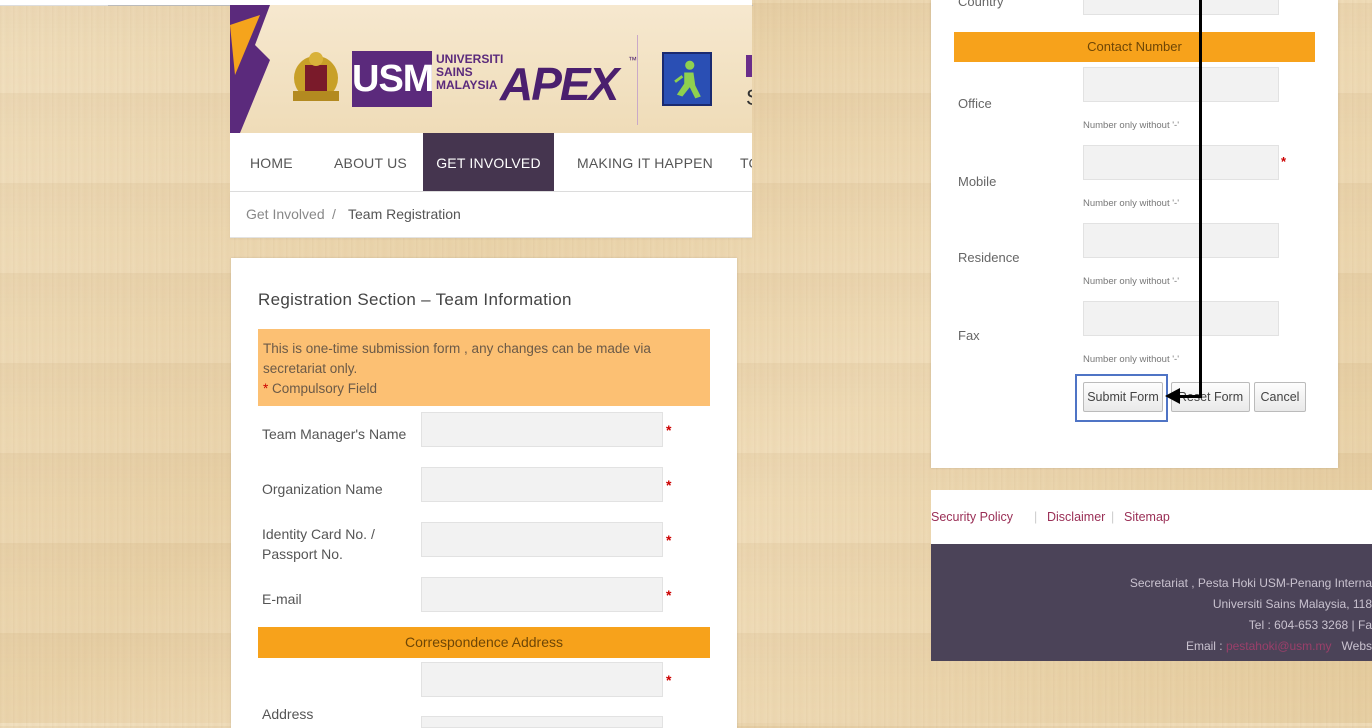 This screenshot has height=728, width=1372. What do you see at coordinates (404, 214) in the screenshot?
I see `breadcrumb-current: Team Registration` at bounding box center [404, 214].